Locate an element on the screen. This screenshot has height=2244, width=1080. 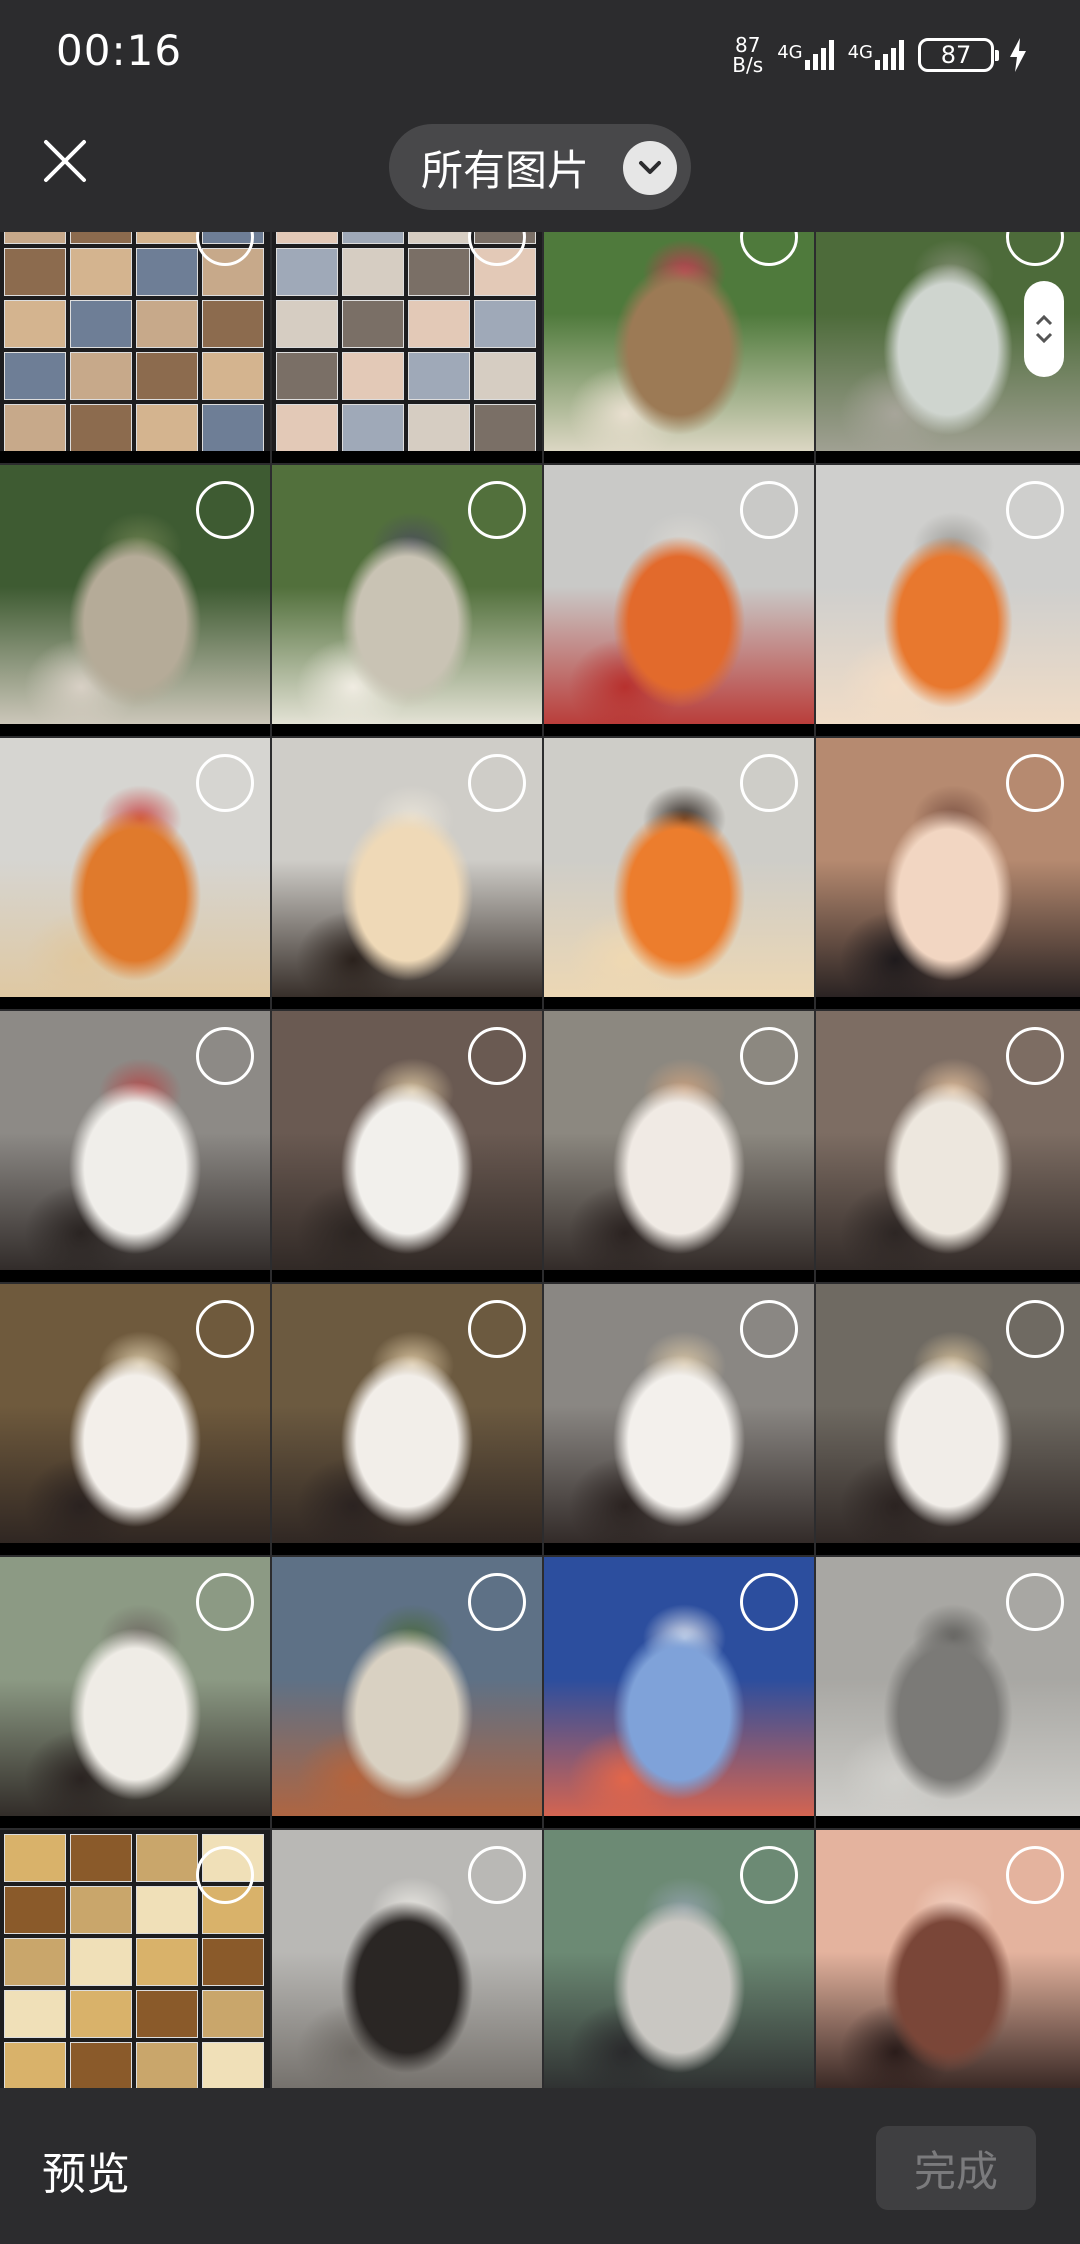
bottom-bar: 预览 完成 is located at coordinates (540, 2166).